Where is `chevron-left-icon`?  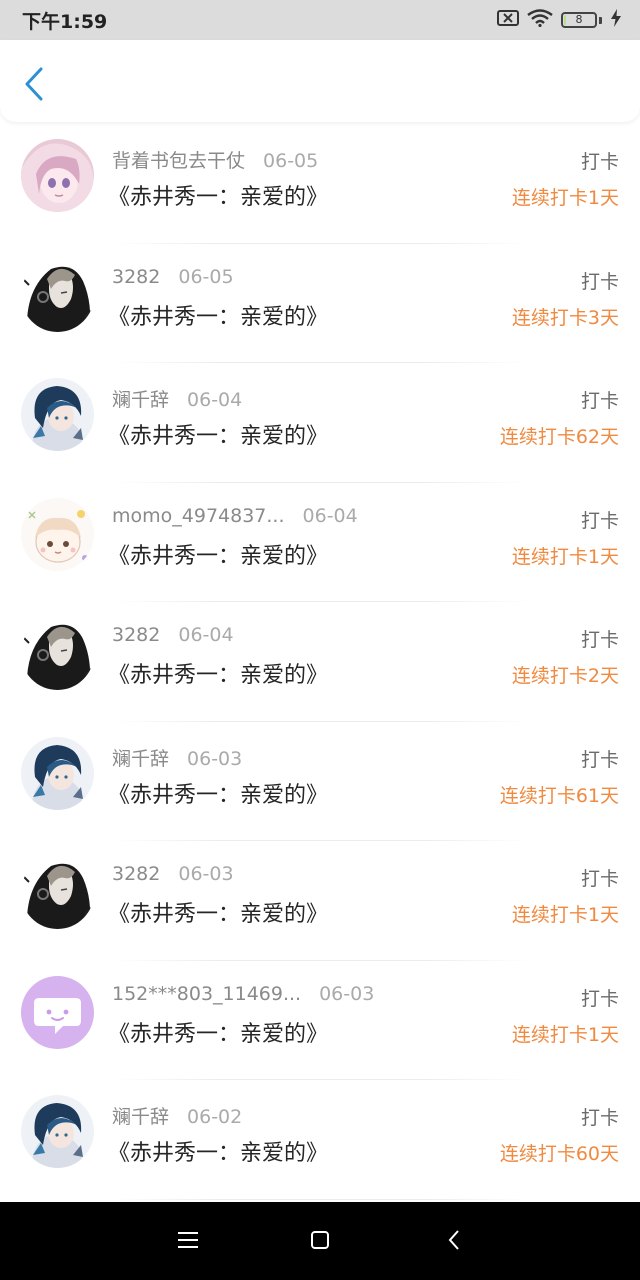
chevron-left-icon is located at coordinates (34, 86).